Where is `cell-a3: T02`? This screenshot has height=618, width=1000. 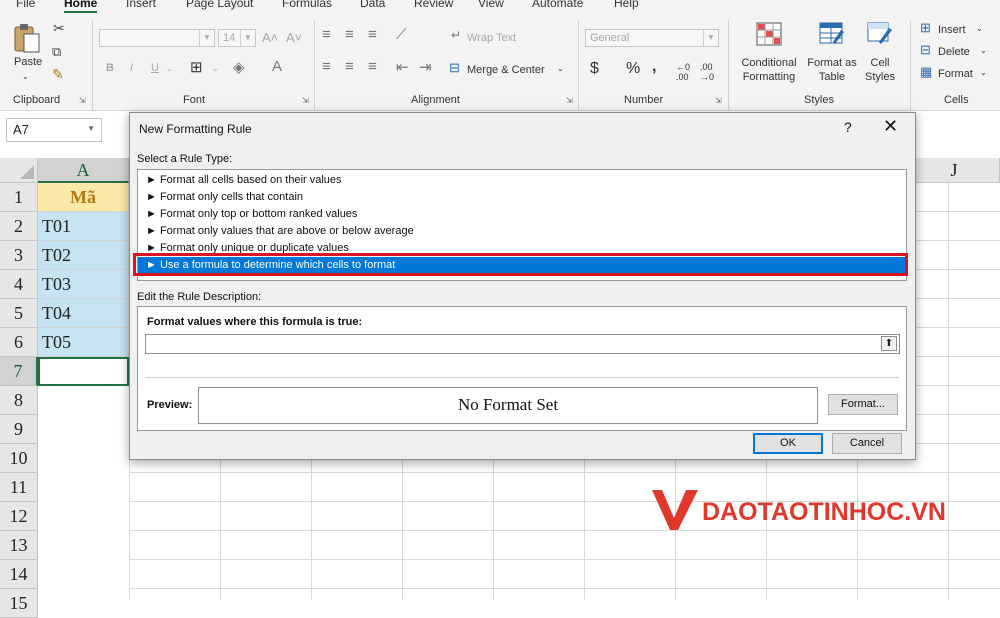
cell-a3: T02 is located at coordinates (83, 255).